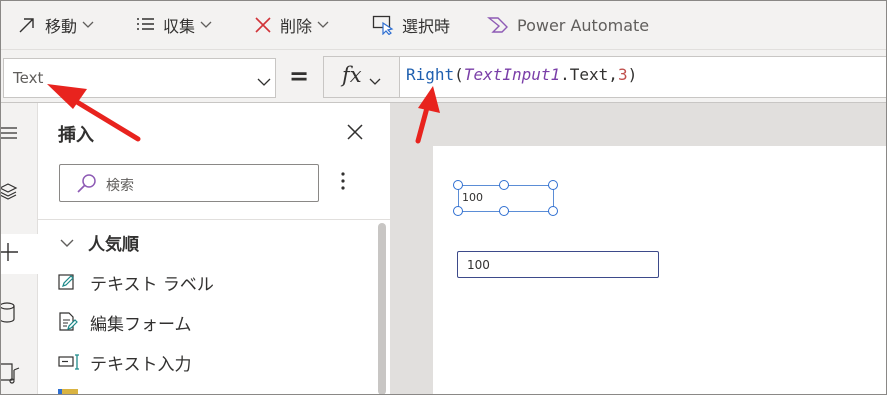  I want to click on annotation-arrows, so click(243, 114).